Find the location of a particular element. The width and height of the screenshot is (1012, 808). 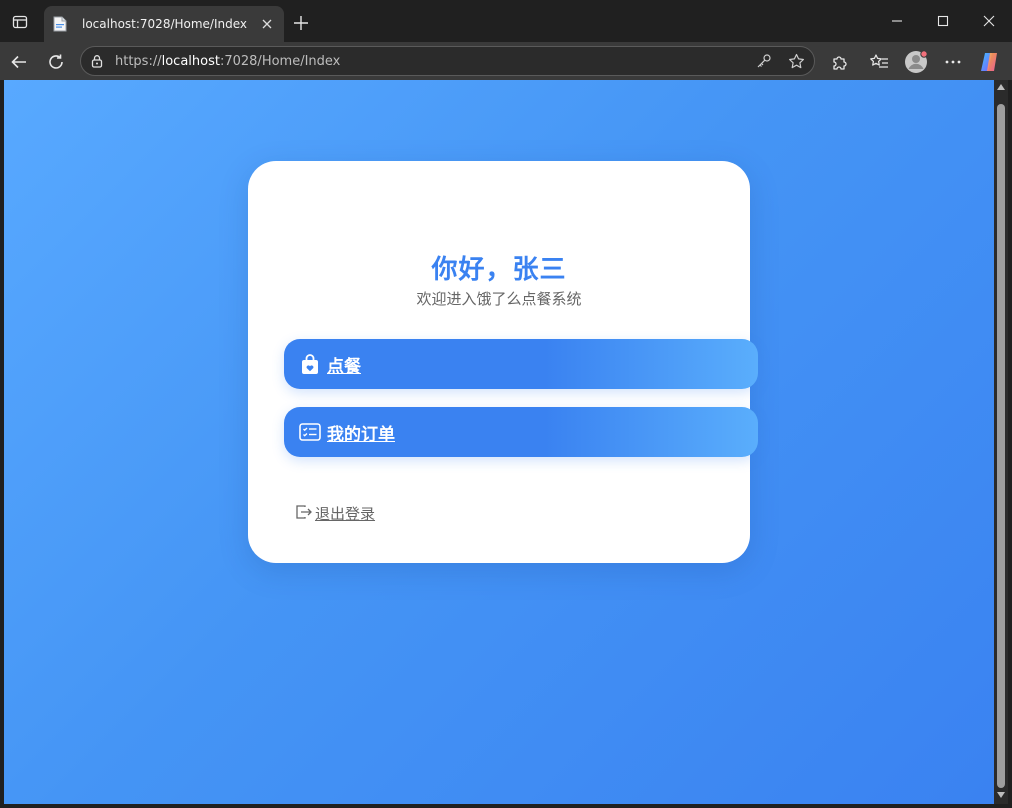

maximize-icon is located at coordinates (943, 21).